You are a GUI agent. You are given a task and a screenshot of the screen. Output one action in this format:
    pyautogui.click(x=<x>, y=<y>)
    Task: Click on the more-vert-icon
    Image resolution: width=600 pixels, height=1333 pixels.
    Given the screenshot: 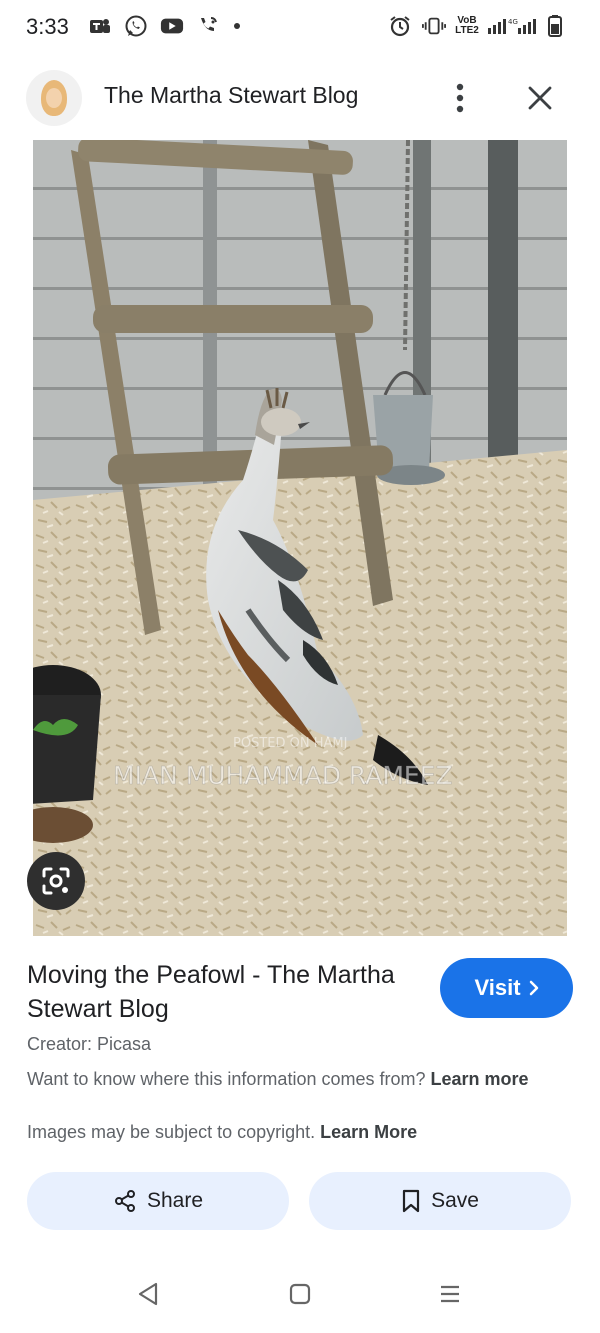 What is the action you would take?
    pyautogui.click(x=460, y=98)
    